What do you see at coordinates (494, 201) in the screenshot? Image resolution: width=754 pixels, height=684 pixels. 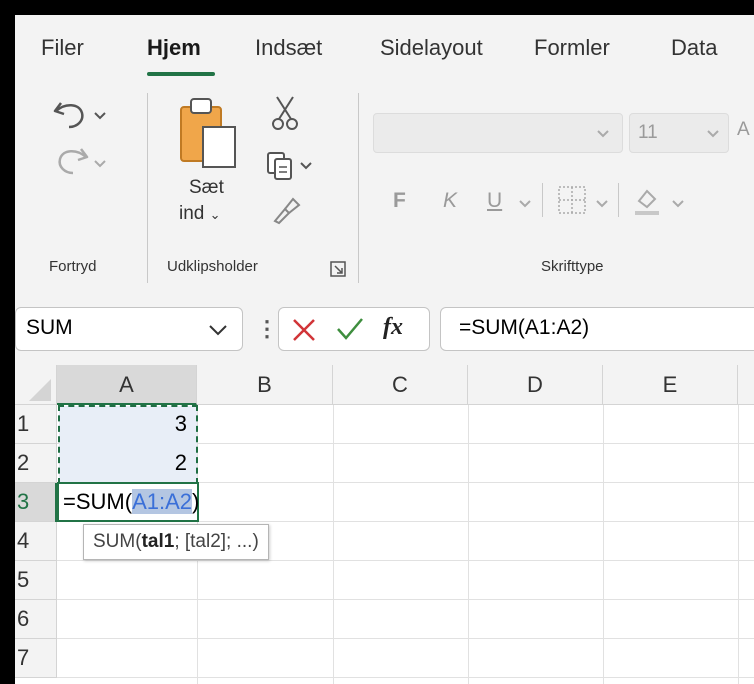 I see `underline-button: U` at bounding box center [494, 201].